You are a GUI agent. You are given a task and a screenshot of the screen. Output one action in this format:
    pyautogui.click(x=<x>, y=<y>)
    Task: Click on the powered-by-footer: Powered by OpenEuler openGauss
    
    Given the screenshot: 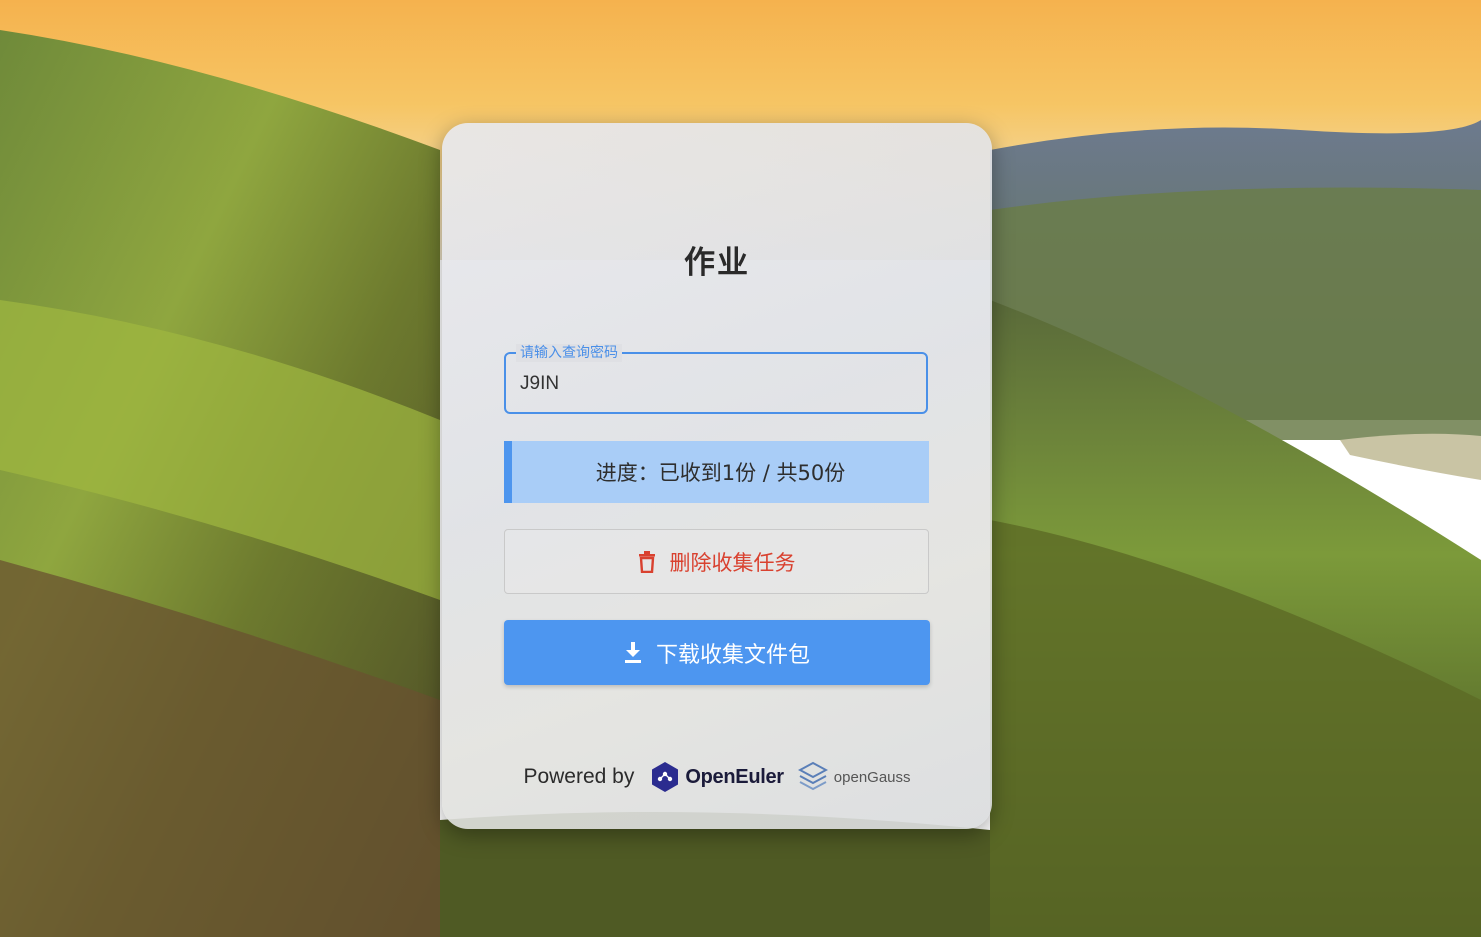 What is the action you would take?
    pyautogui.click(x=717, y=777)
    